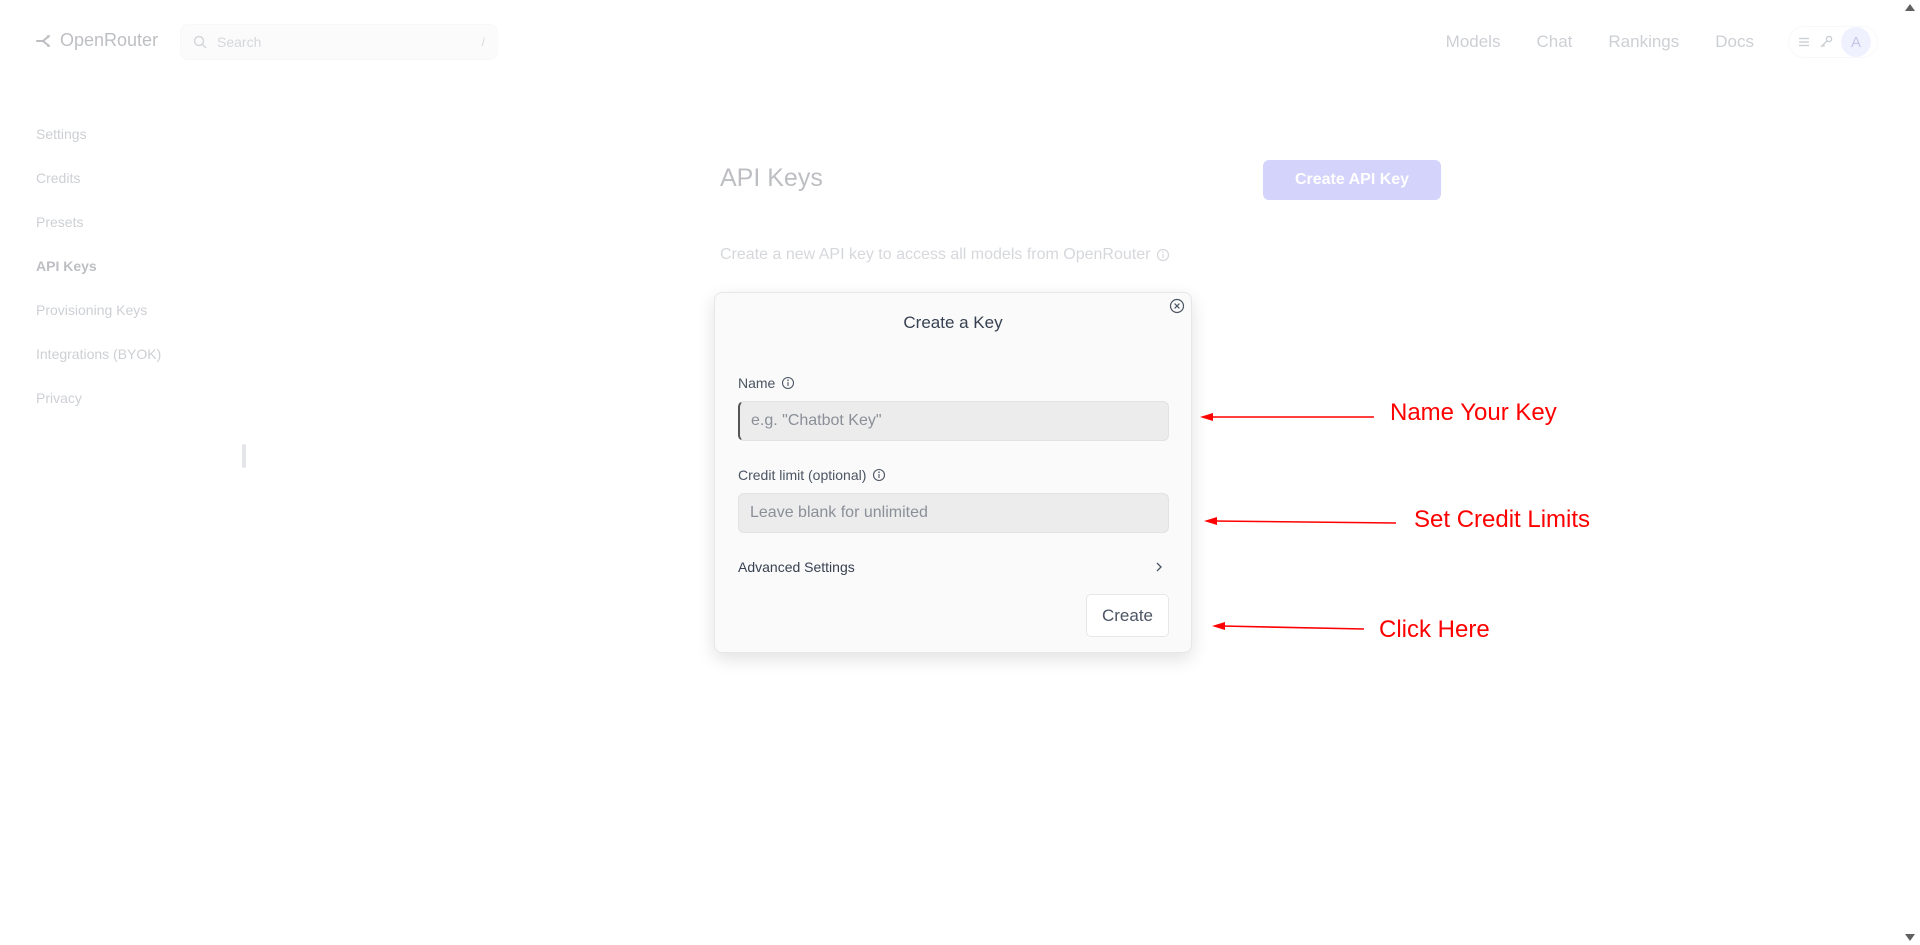  Describe the element at coordinates (1910, 7) in the screenshot. I see `scroll-up-arrow-icon` at that location.